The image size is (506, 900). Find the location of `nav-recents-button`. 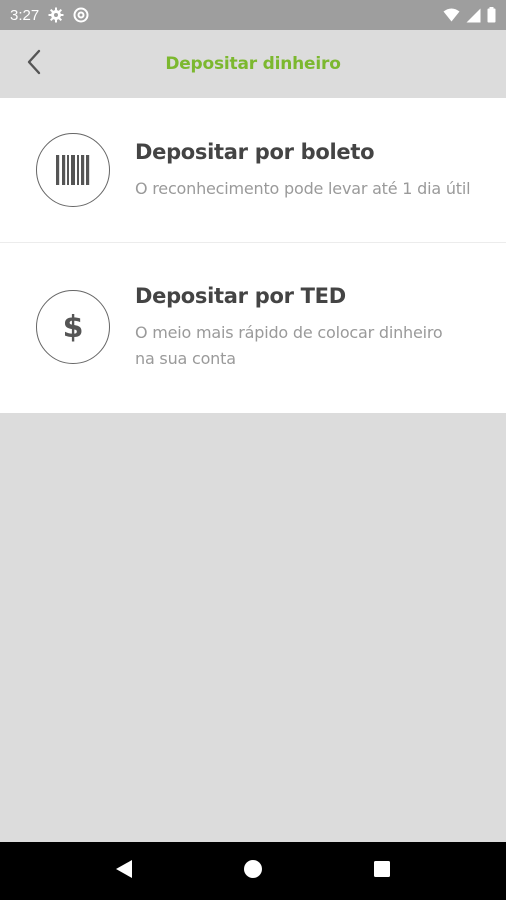

nav-recents-button is located at coordinates (382, 871).